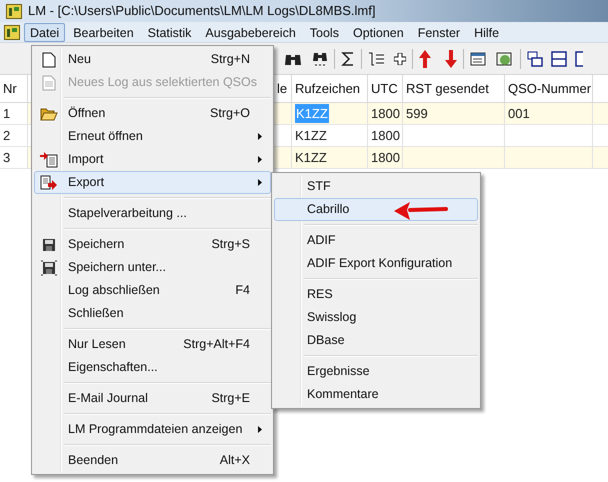 The width and height of the screenshot is (608, 482). Describe the element at coordinates (519, 113) in the screenshot. I see `table-cell-text: 001` at that location.